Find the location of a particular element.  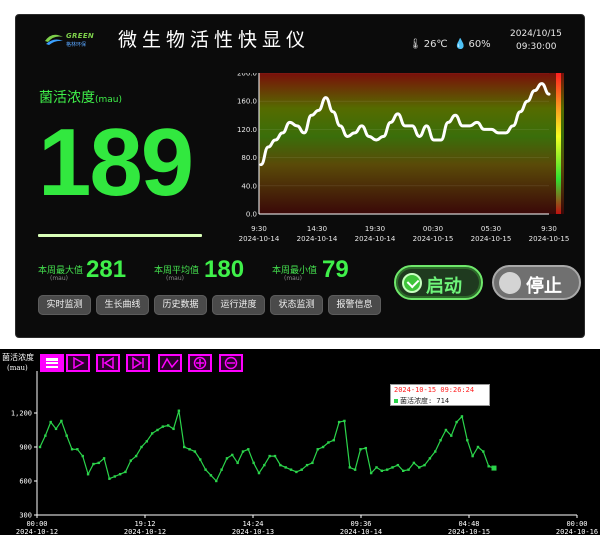

logo-subtext: 格林环保 is located at coordinates (76, 45).